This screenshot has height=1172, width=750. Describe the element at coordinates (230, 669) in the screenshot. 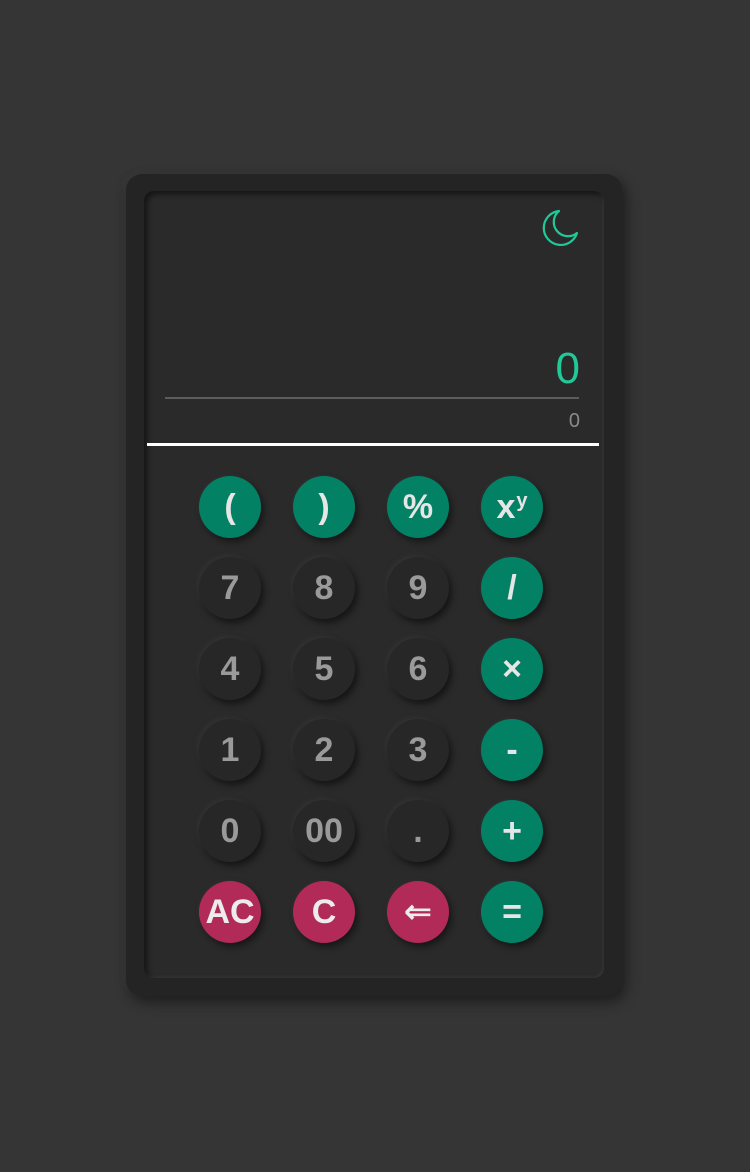

I see `digit-4-button: 4` at that location.